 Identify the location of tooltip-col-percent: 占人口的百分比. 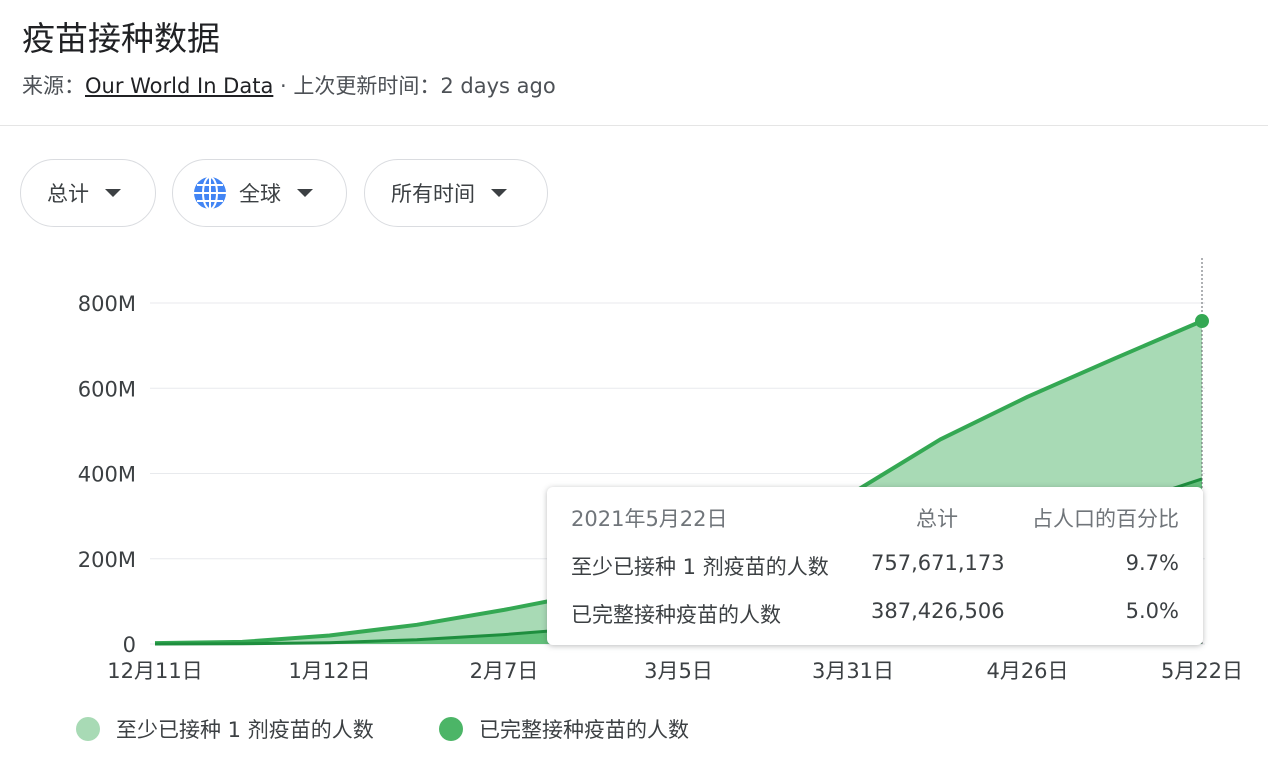
(1105, 519).